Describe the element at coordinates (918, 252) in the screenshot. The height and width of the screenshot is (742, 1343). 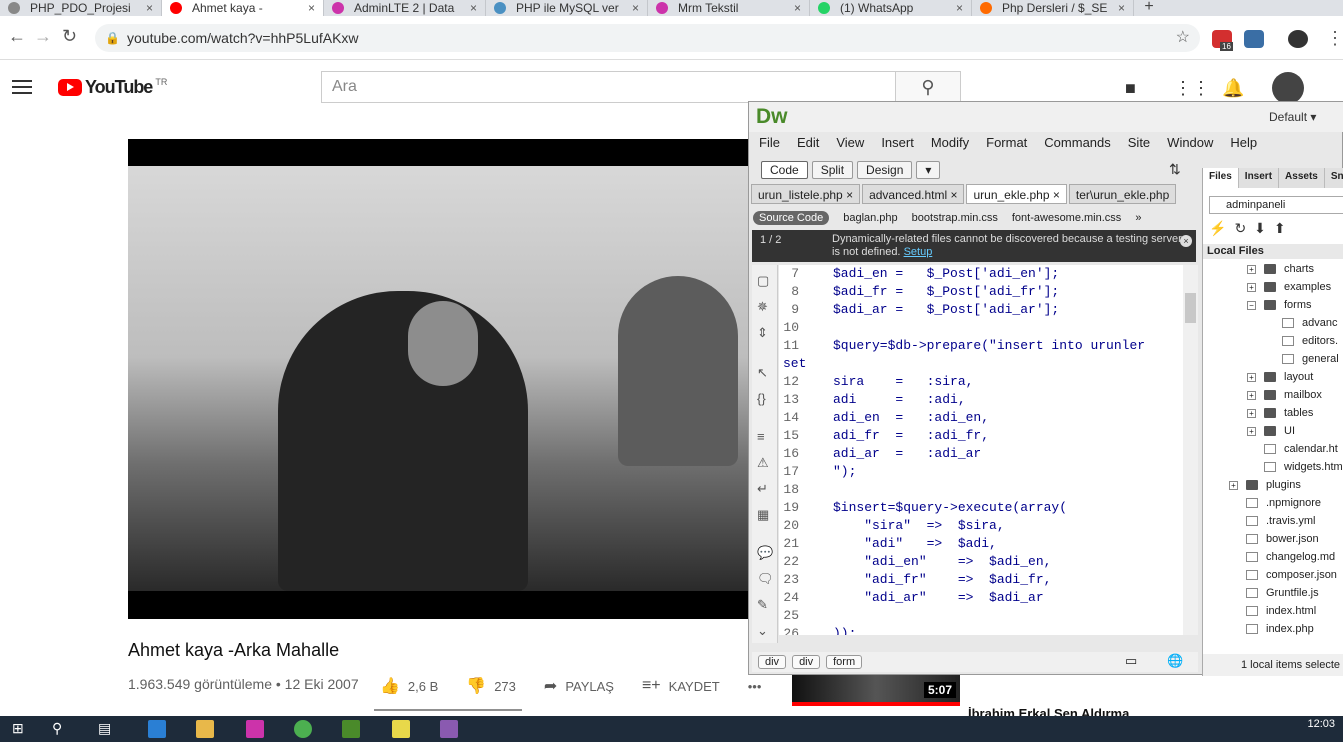
I see `setup-link: Setup` at that location.